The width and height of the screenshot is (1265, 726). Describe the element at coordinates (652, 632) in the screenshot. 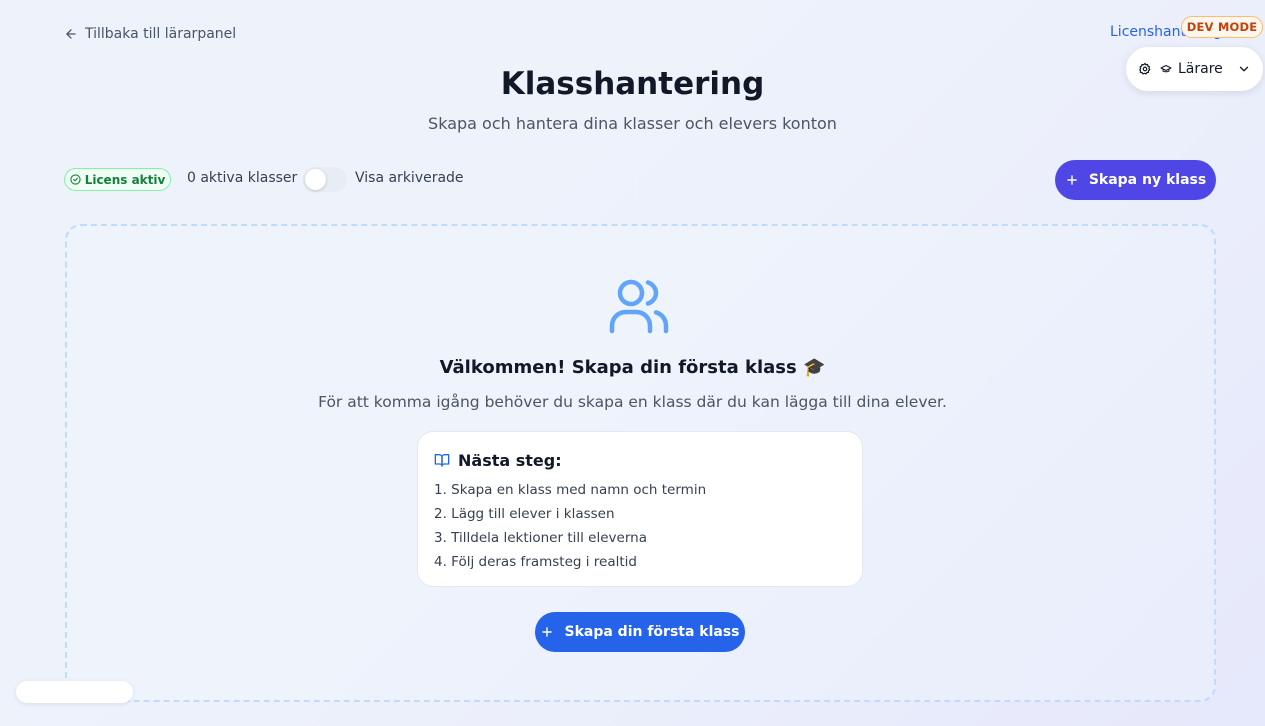

I see `create-first-class-label: Skapa din första klass` at that location.